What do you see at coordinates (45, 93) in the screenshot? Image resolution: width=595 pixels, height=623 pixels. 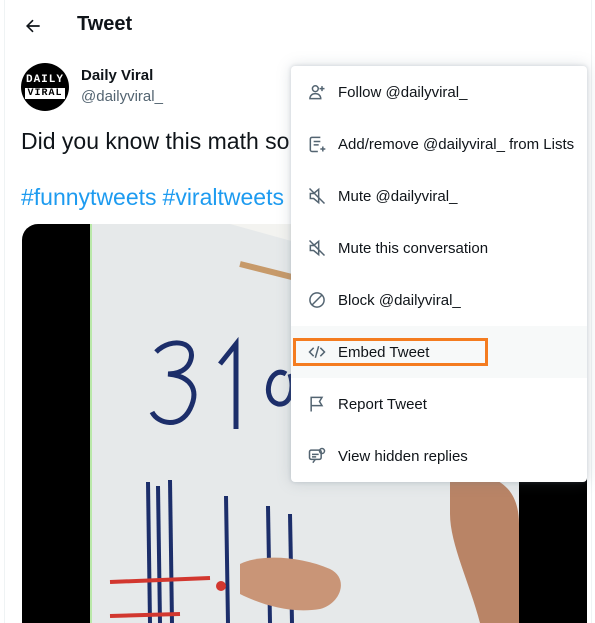 I see `avatar-text-bottom: VIRAL` at bounding box center [45, 93].